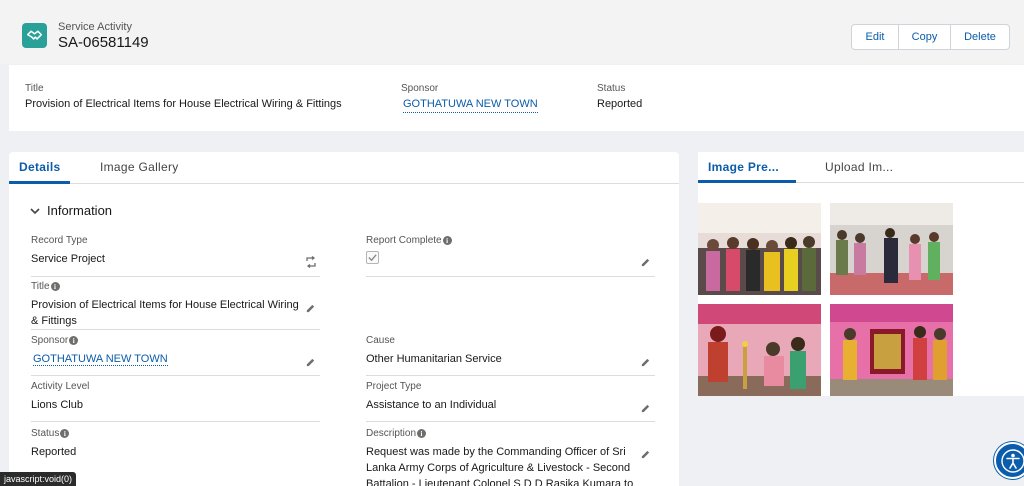  What do you see at coordinates (100, 359) in the screenshot?
I see `sponsor-link: GOTHATUWA NEW TOWN` at bounding box center [100, 359].